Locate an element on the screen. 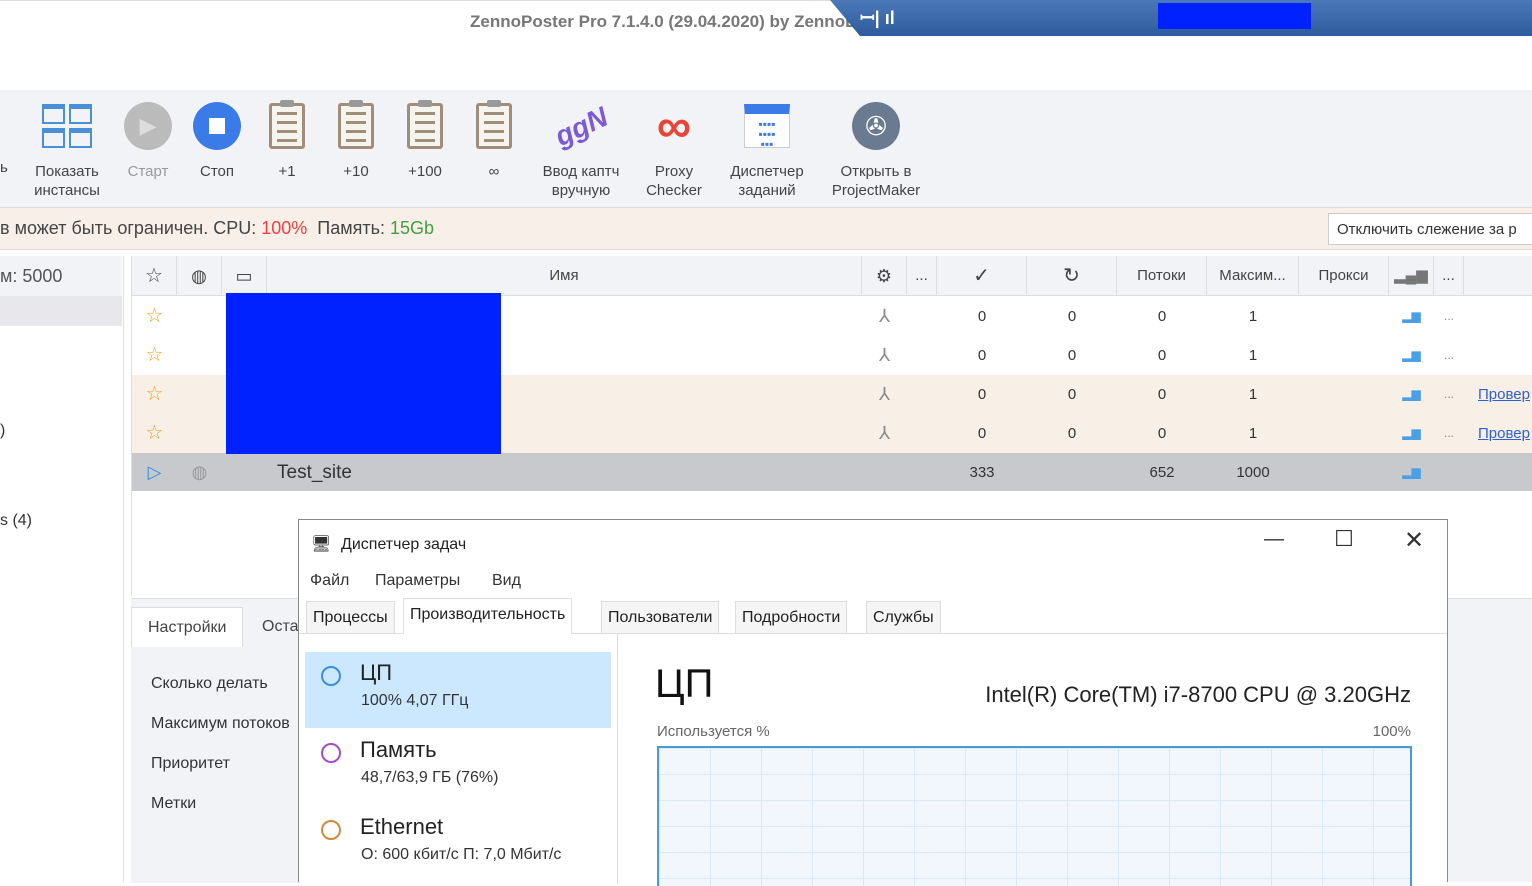 This screenshot has height=886, width=1532. table-row-selected: ▷ ◍ Test_site 333 652 1000 ▂▆ is located at coordinates (832, 472).